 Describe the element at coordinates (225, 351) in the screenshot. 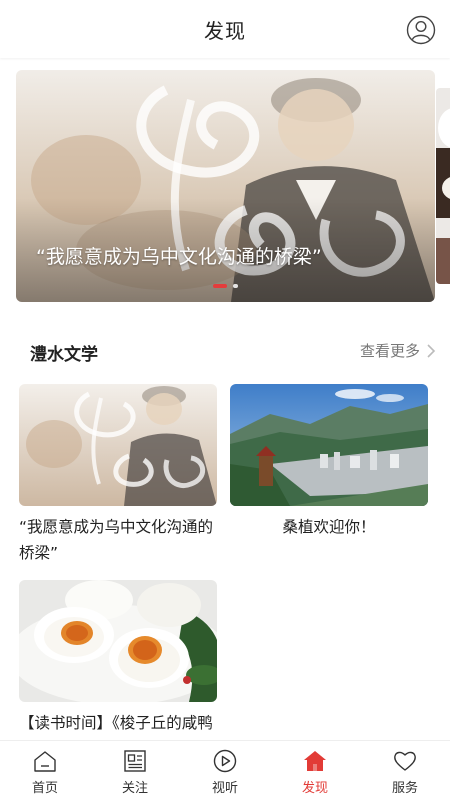

I see `section-header: 澧水文学 查看更多` at that location.